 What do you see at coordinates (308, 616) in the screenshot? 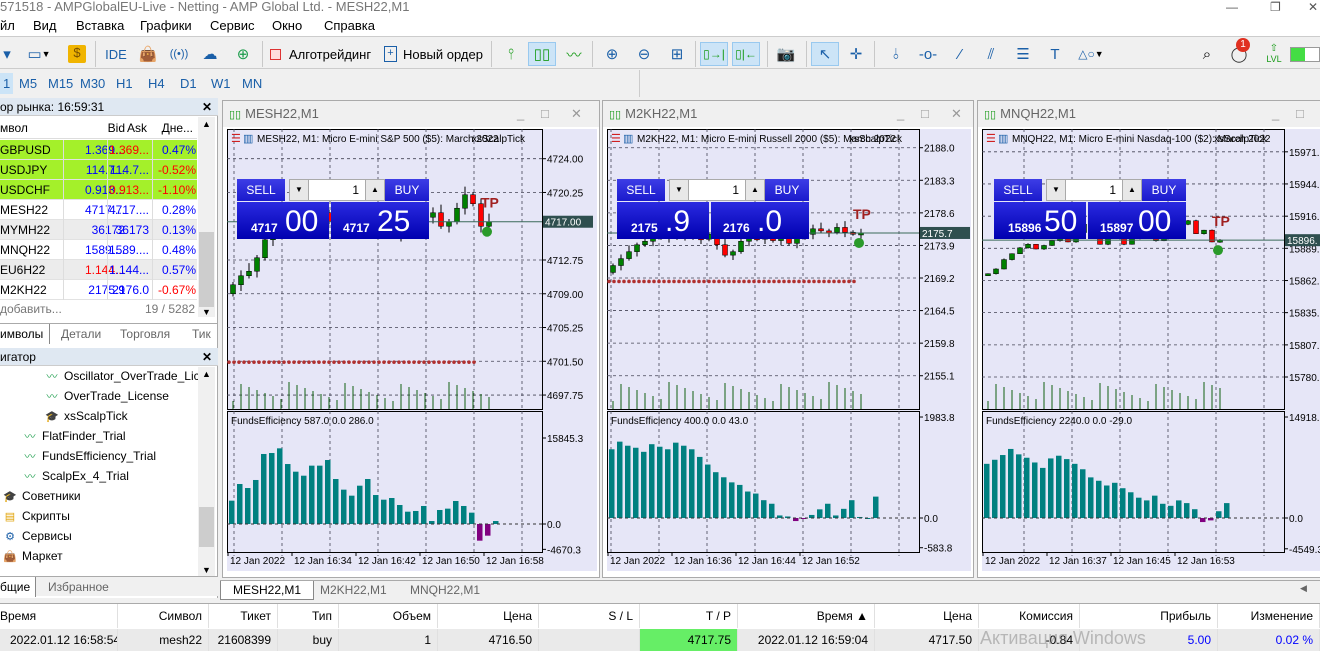
I see `column-header: Тип` at bounding box center [308, 616].